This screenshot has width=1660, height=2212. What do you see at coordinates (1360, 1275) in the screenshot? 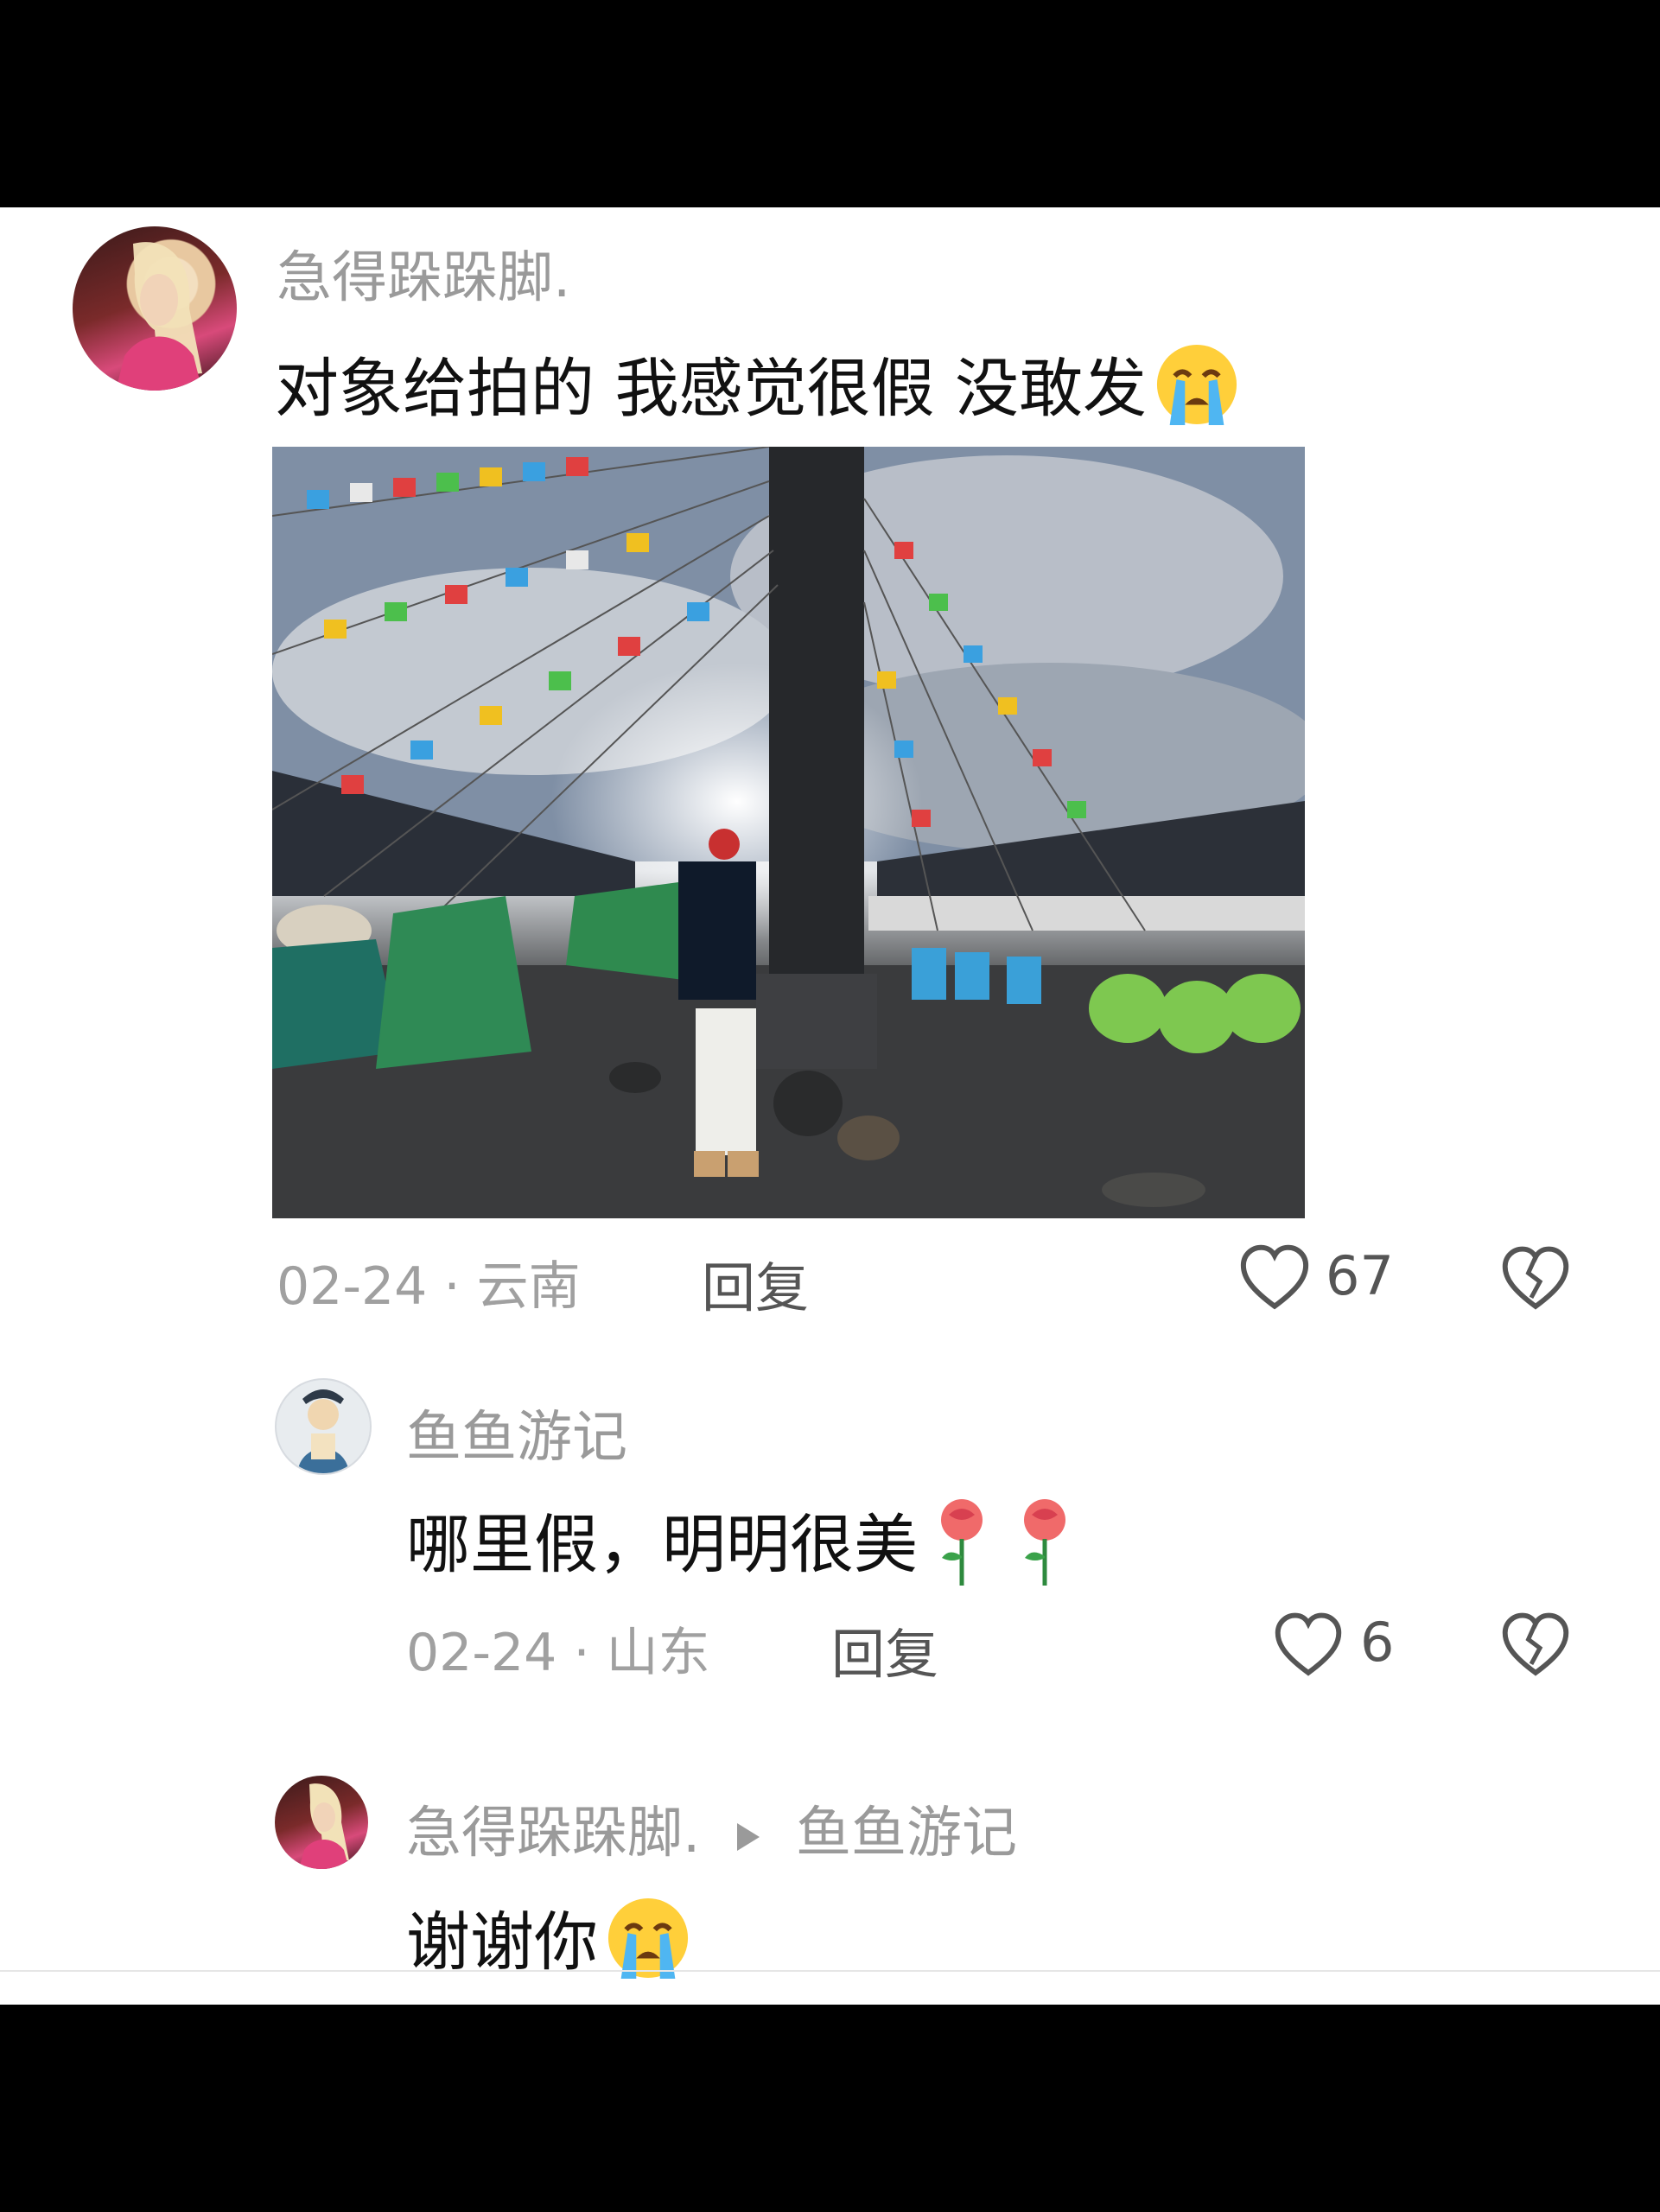
I see `like-count: 67` at bounding box center [1360, 1275].